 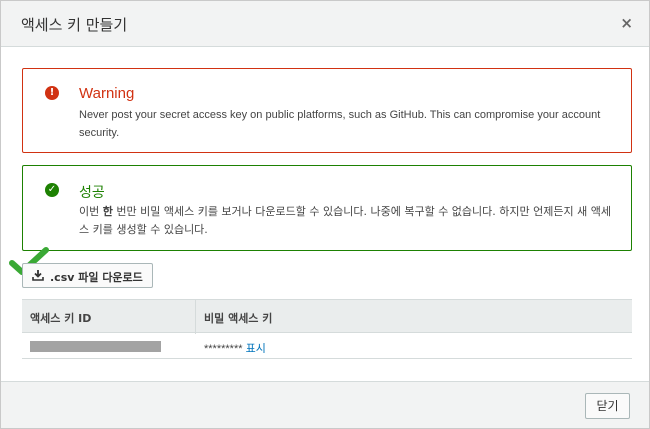 I want to click on column-header-secret-access-key: 비밀 액세스 키, so click(x=238, y=318).